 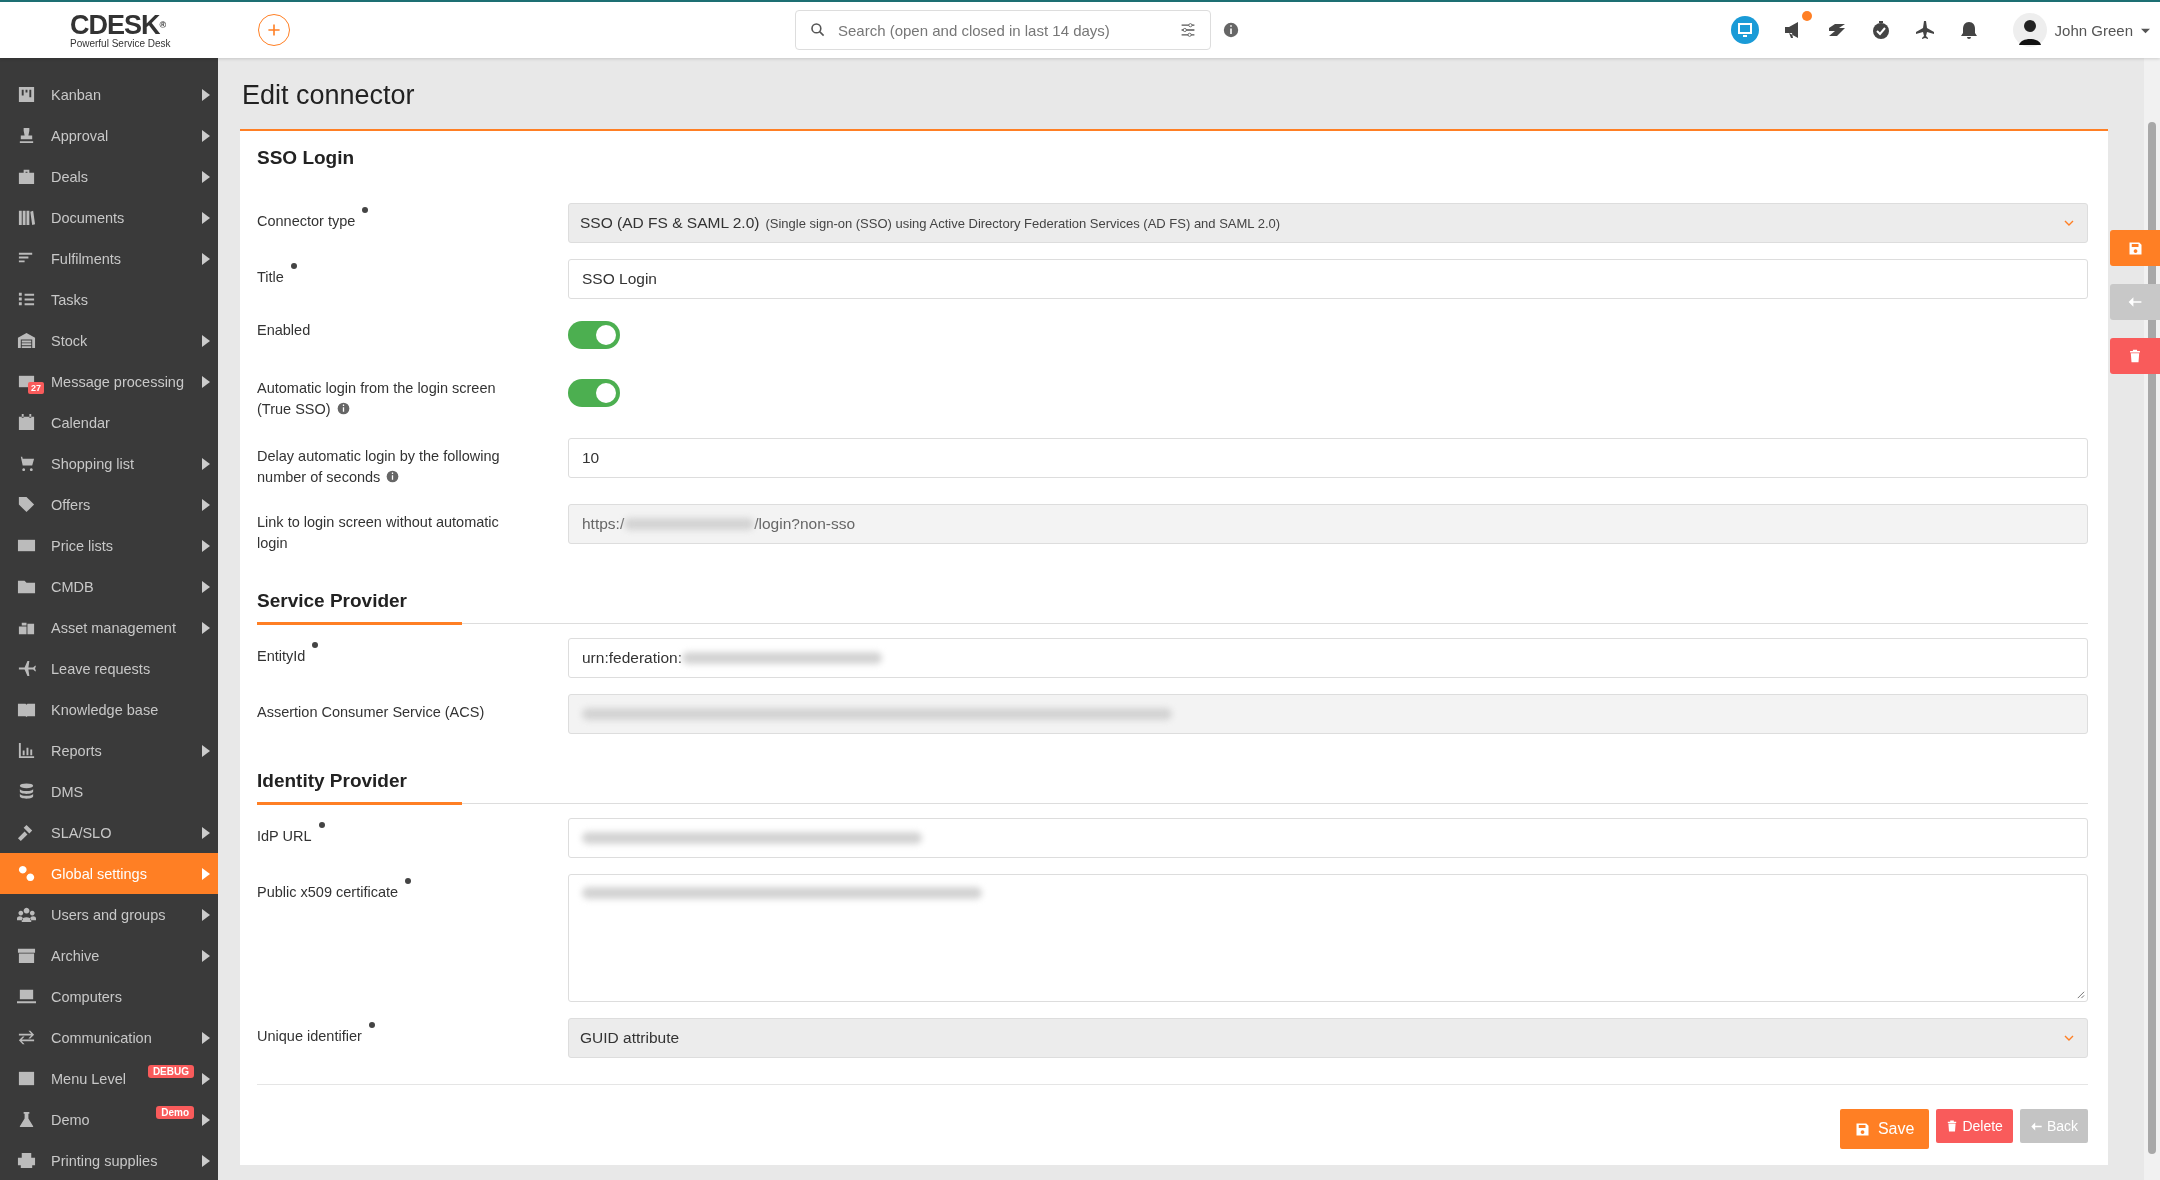 I want to click on input-field: SSO Login, so click(x=1328, y=279).